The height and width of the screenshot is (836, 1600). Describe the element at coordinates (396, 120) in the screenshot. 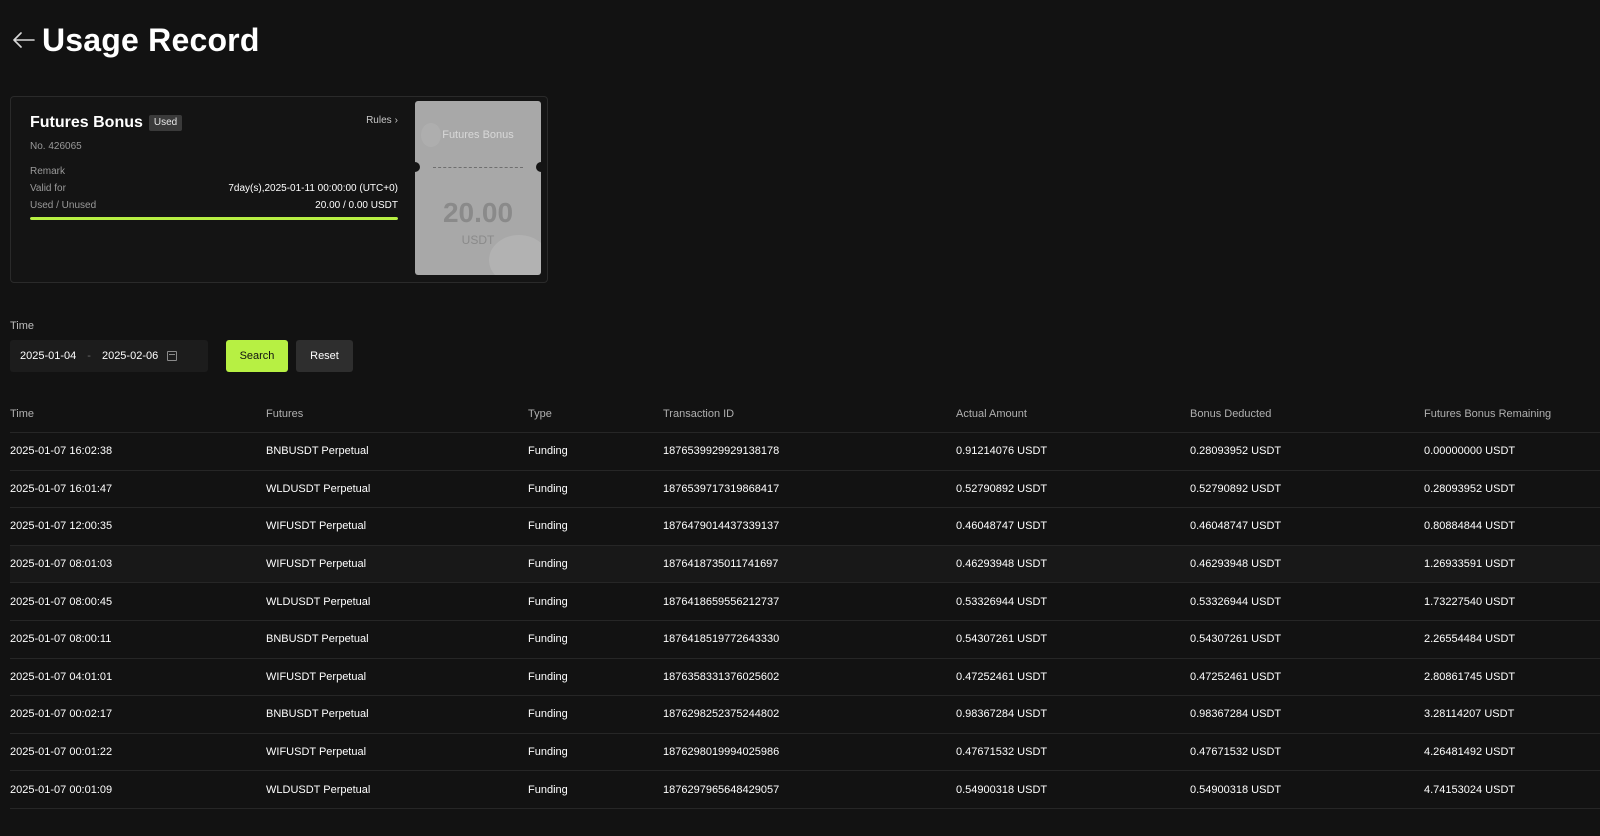

I see `chevron-right-icon: ›` at that location.